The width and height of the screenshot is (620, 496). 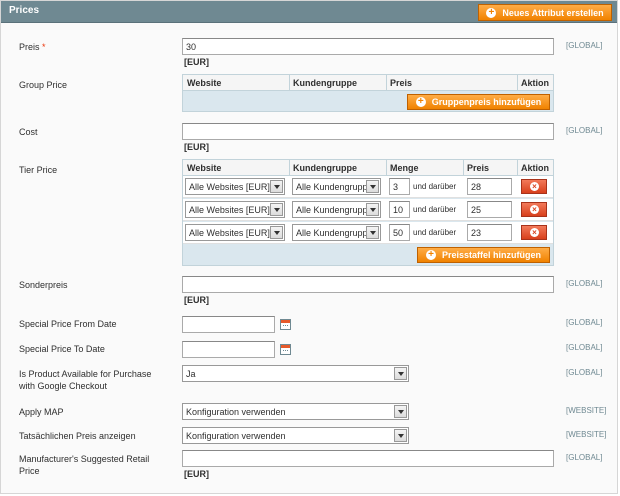 What do you see at coordinates (584, 130) in the screenshot?
I see `cost-scope: [GLOBAL]` at bounding box center [584, 130].